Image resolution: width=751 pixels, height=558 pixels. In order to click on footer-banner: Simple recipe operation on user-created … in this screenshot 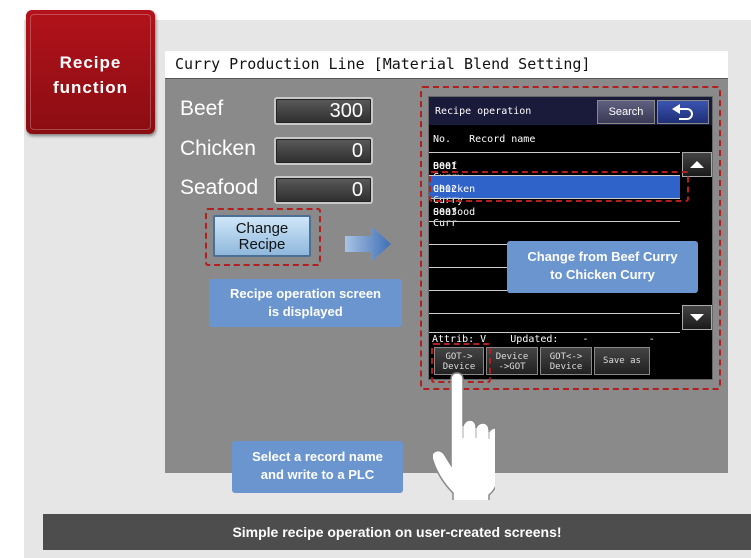, I will do `click(397, 532)`.